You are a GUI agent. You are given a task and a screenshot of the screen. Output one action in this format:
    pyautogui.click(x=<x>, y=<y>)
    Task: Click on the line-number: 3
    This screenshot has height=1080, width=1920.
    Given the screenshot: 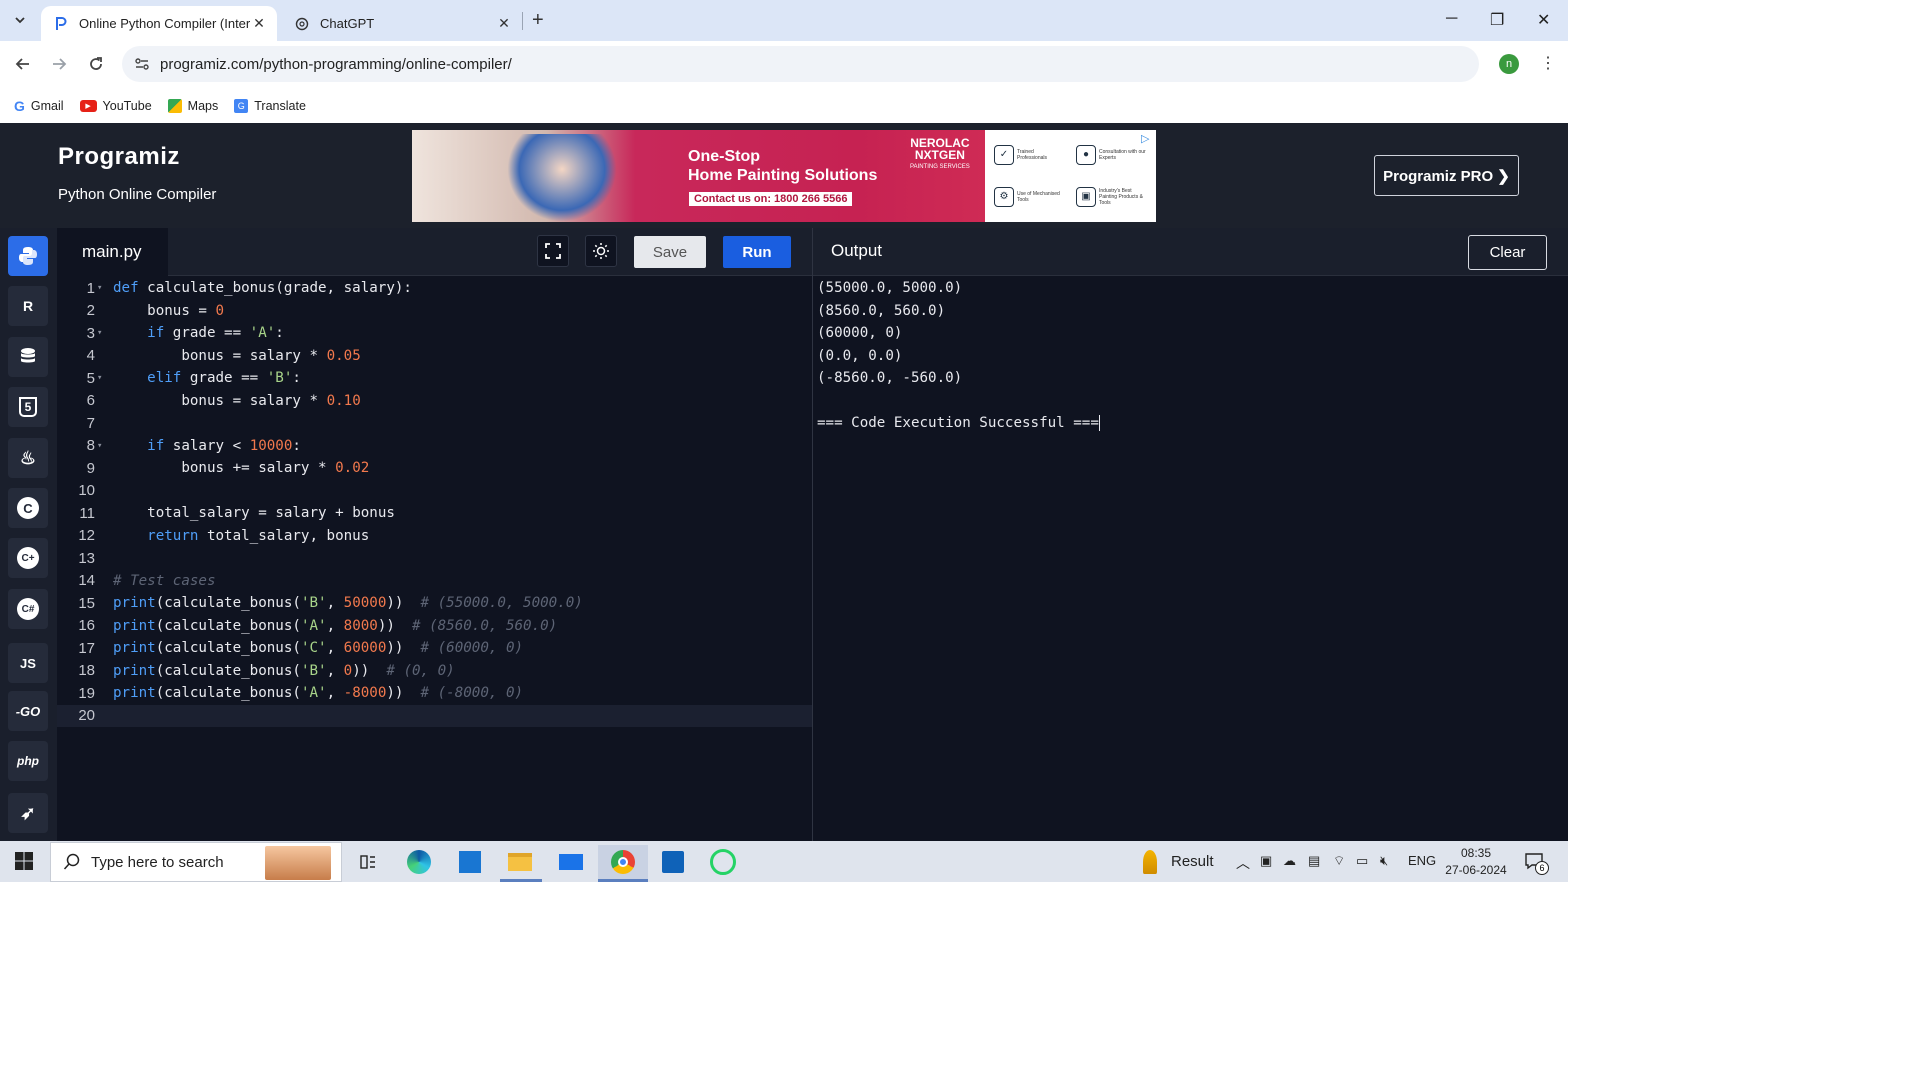 What is the action you would take?
    pyautogui.click(x=90, y=333)
    